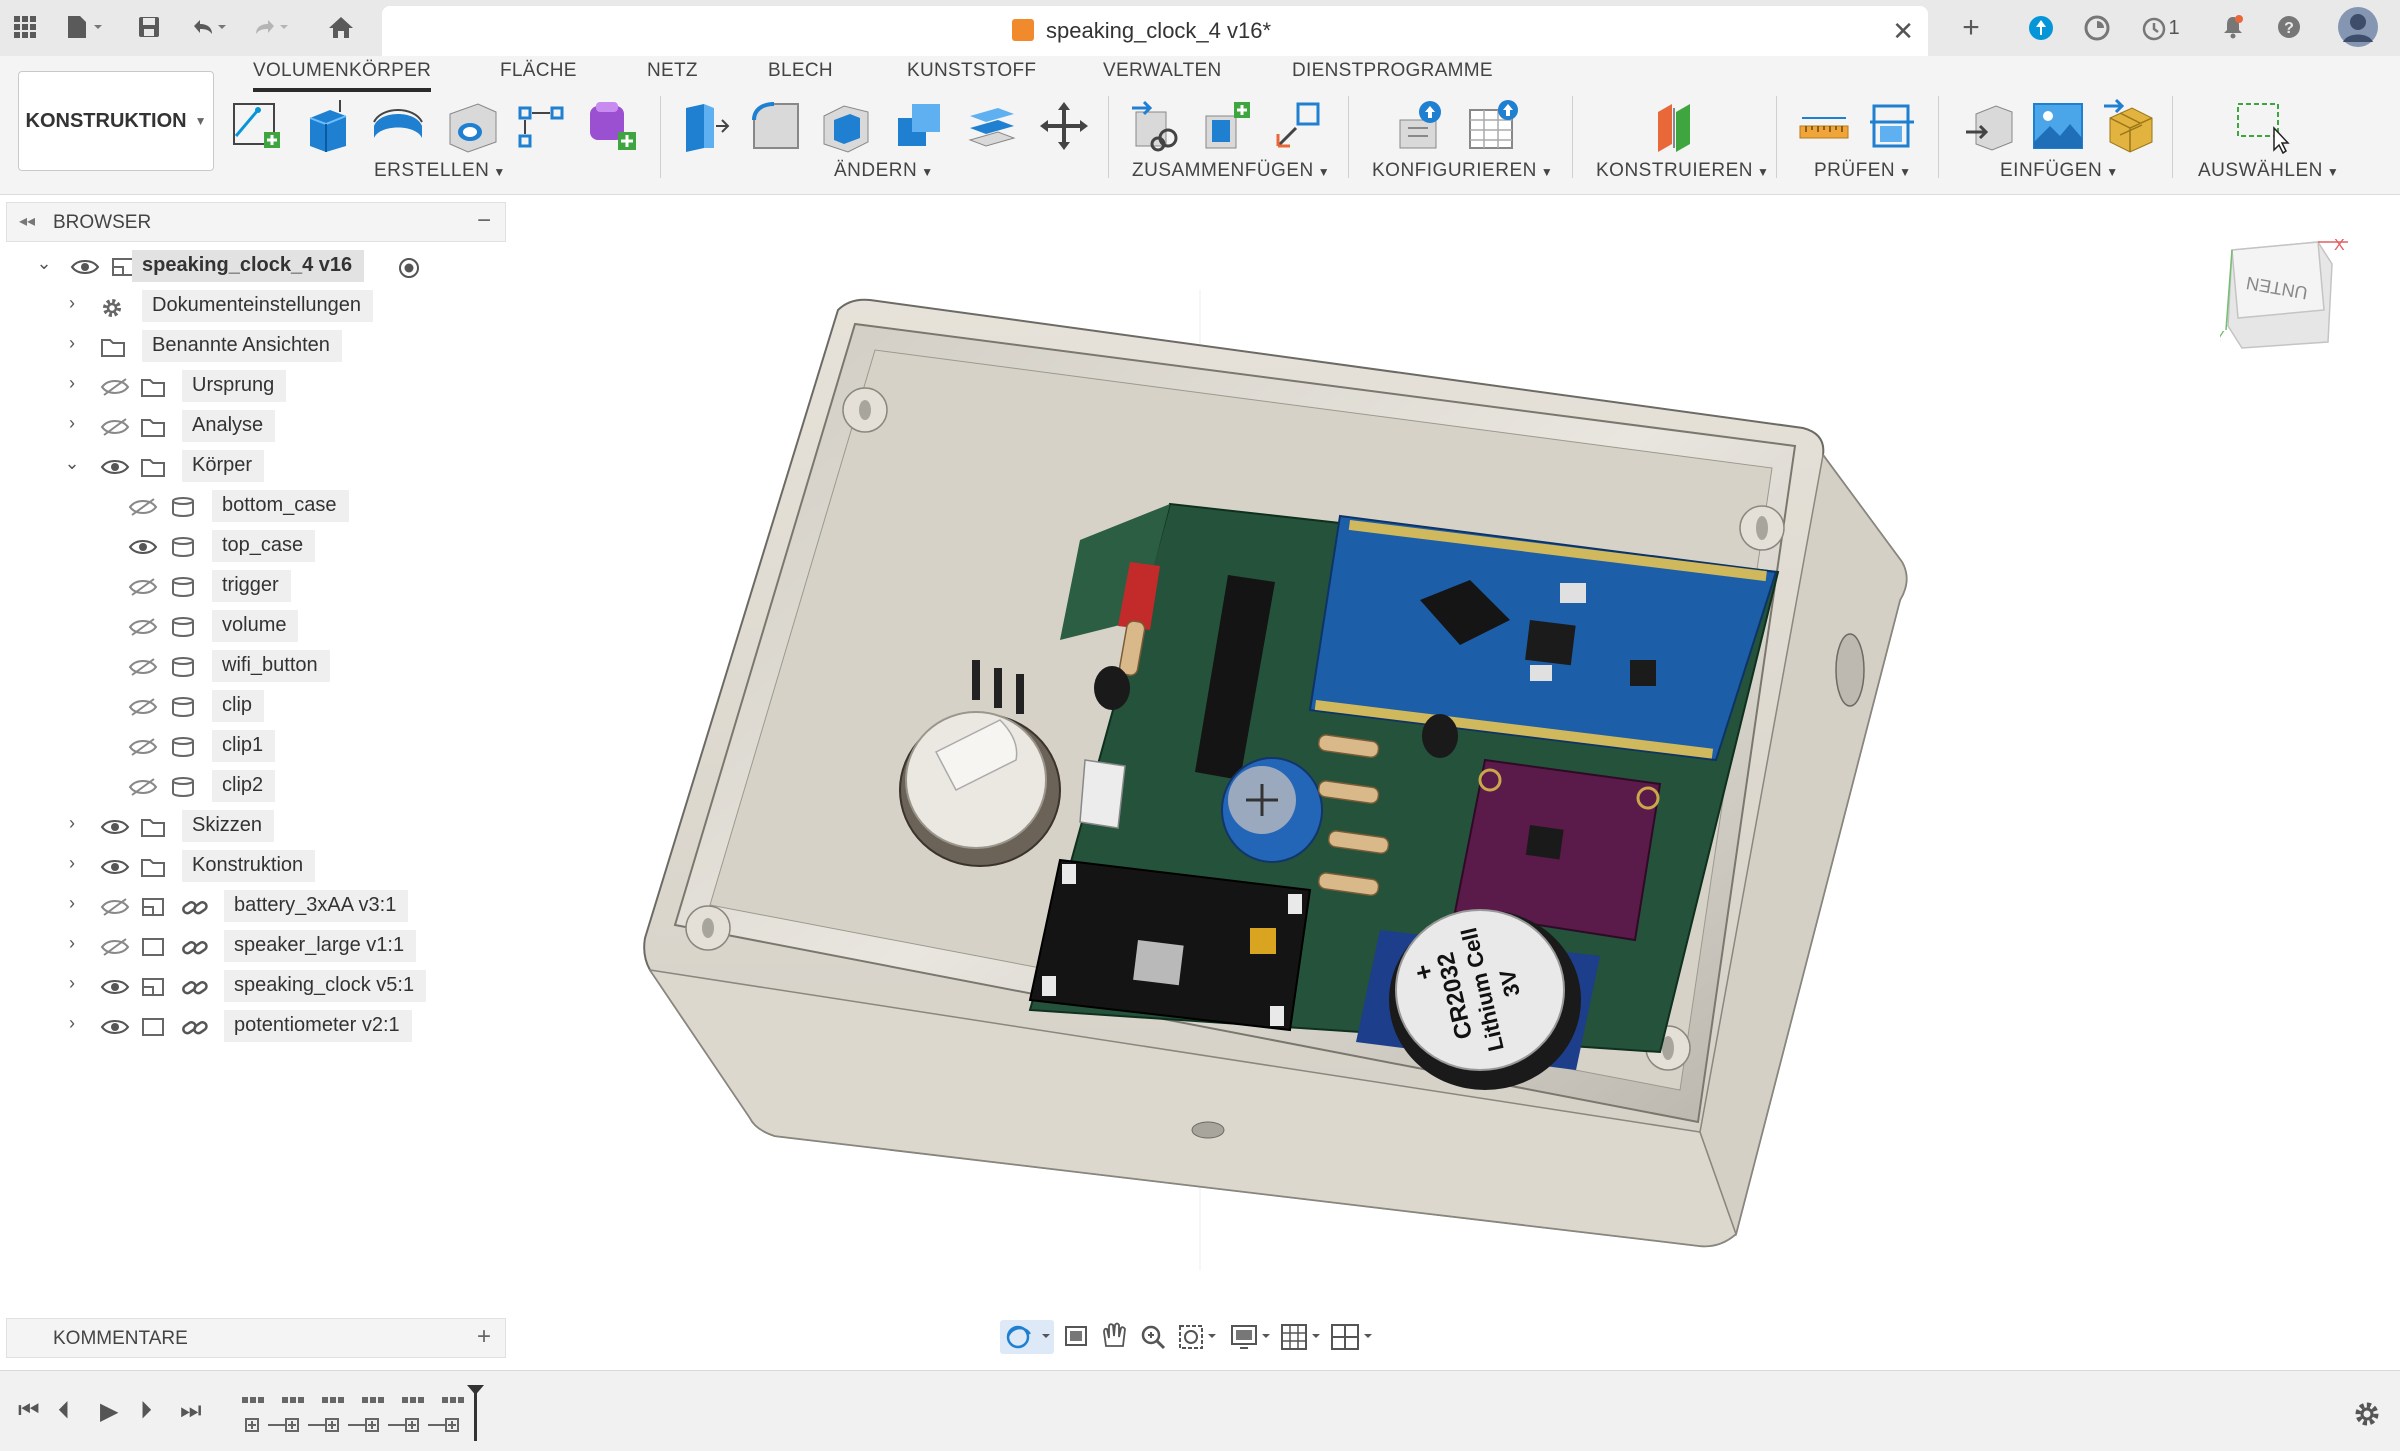  What do you see at coordinates (776, 126) in the screenshot?
I see `fillet-icon` at bounding box center [776, 126].